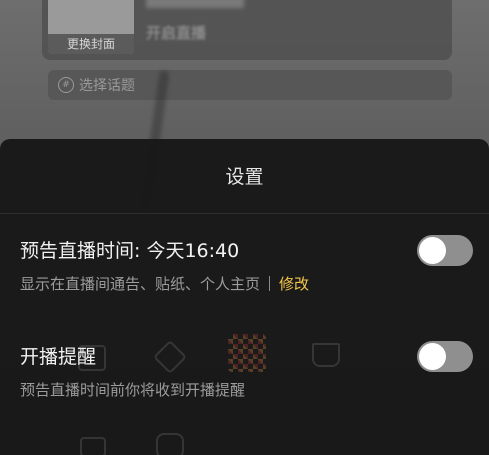 This screenshot has width=489, height=455. What do you see at coordinates (170, 444) in the screenshot?
I see `ghost-record-icon` at bounding box center [170, 444].